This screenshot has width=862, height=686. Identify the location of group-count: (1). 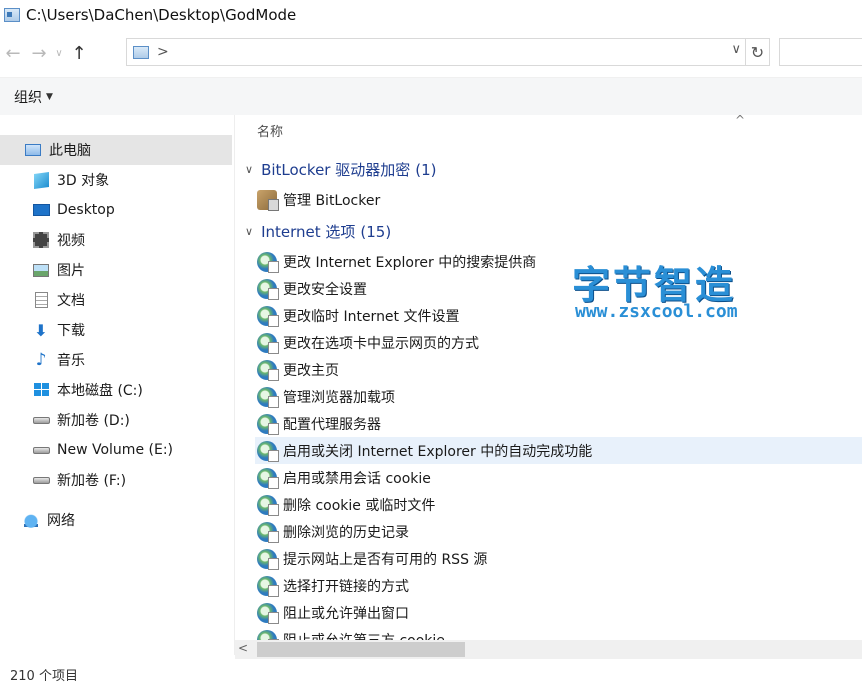
(426, 169).